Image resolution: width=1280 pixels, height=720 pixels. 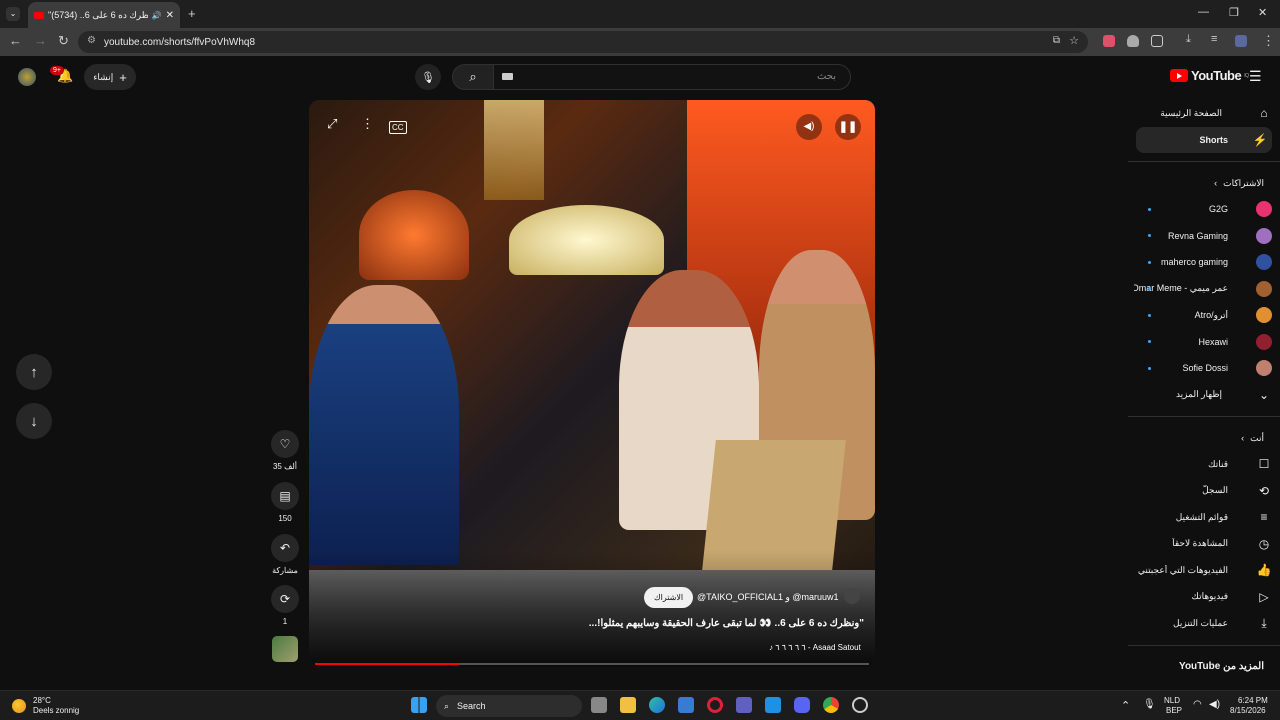 I want to click on app-other-icon, so click(x=860, y=705).